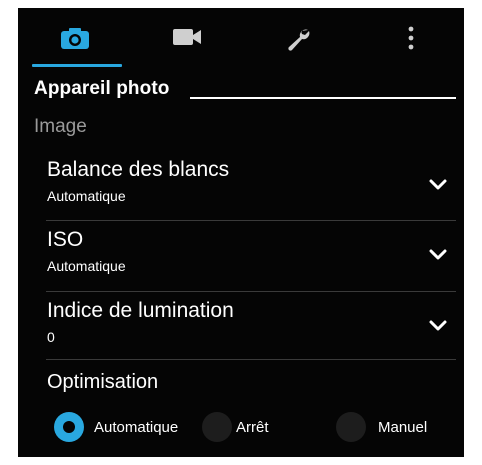  What do you see at coordinates (403, 427) in the screenshot?
I see `radio-label: Manuel` at bounding box center [403, 427].